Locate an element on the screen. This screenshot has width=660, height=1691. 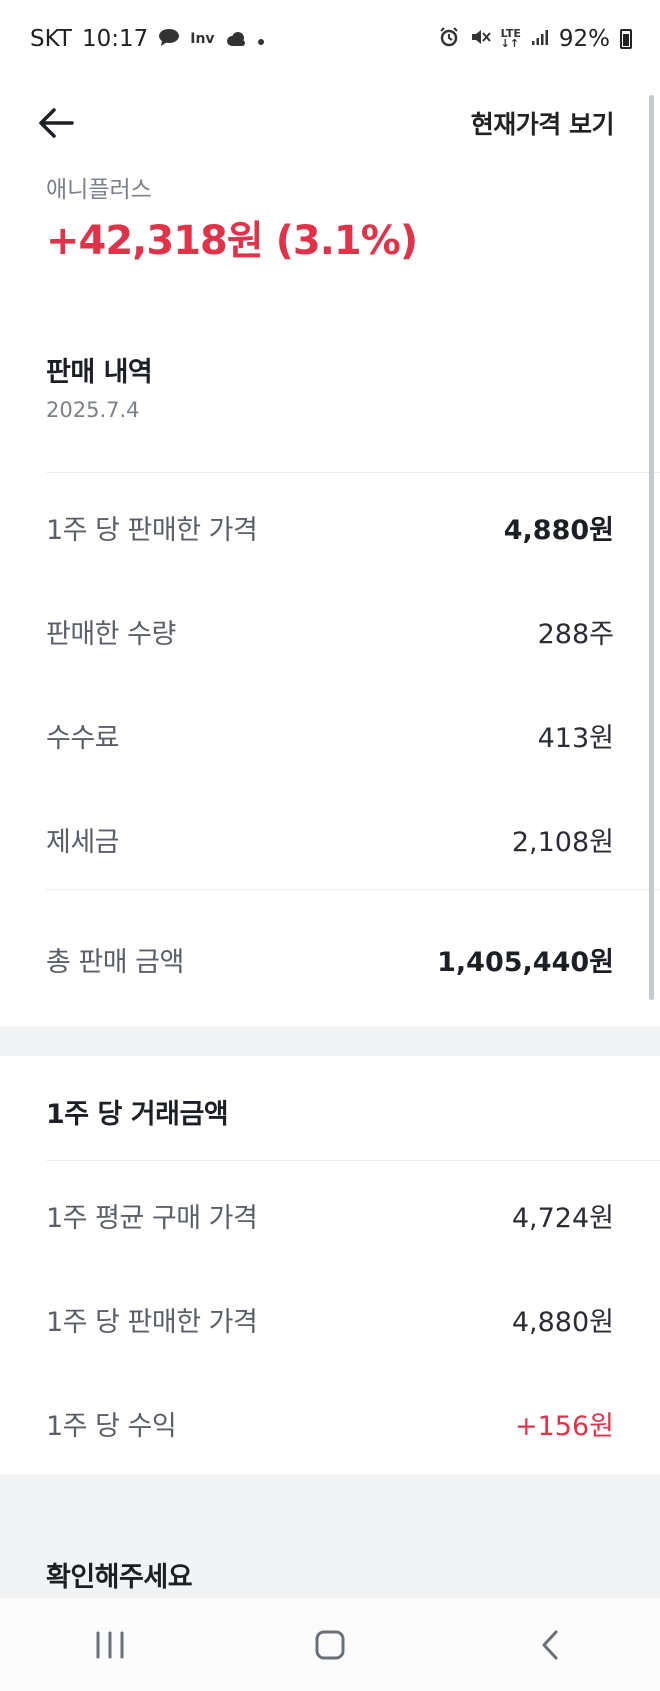
row-label: 총 판매 금액 is located at coordinates (115, 962).